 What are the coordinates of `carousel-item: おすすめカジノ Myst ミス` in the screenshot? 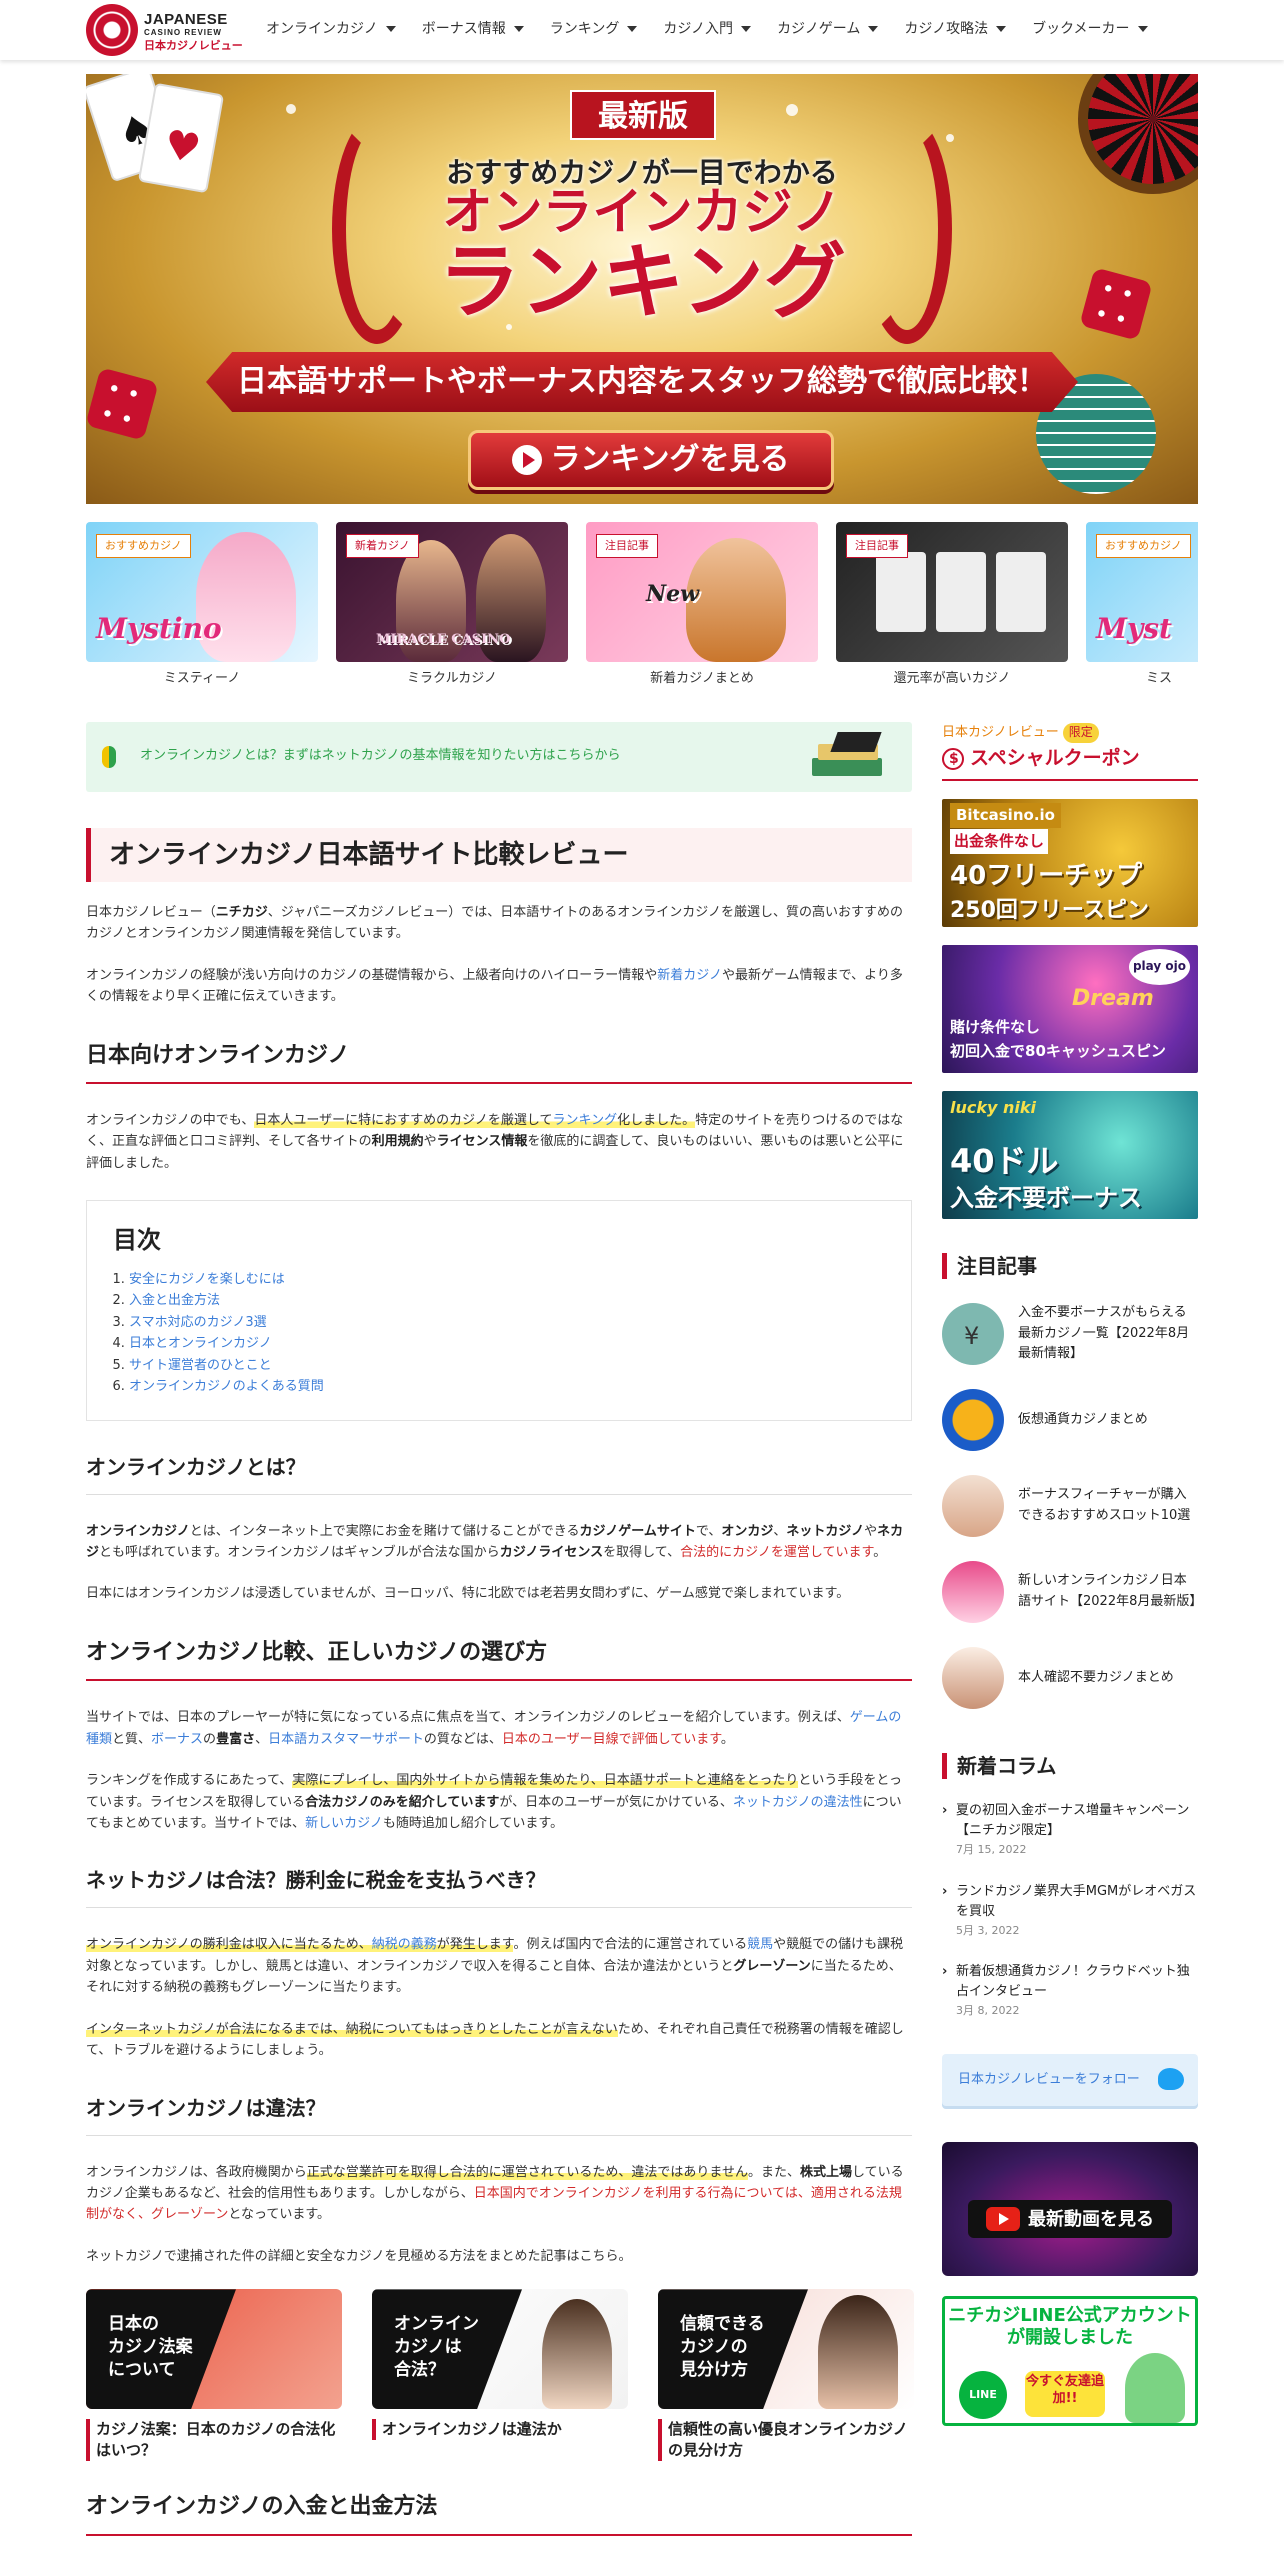 It's located at (1142, 605).